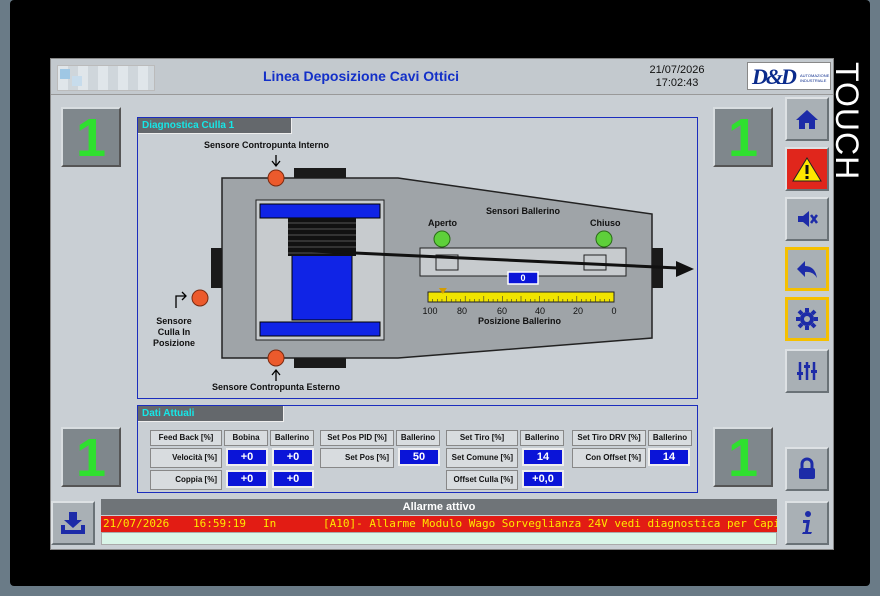  What do you see at coordinates (173, 343) in the screenshot?
I see `sensor-left-line3: Posizione` at bounding box center [173, 343].